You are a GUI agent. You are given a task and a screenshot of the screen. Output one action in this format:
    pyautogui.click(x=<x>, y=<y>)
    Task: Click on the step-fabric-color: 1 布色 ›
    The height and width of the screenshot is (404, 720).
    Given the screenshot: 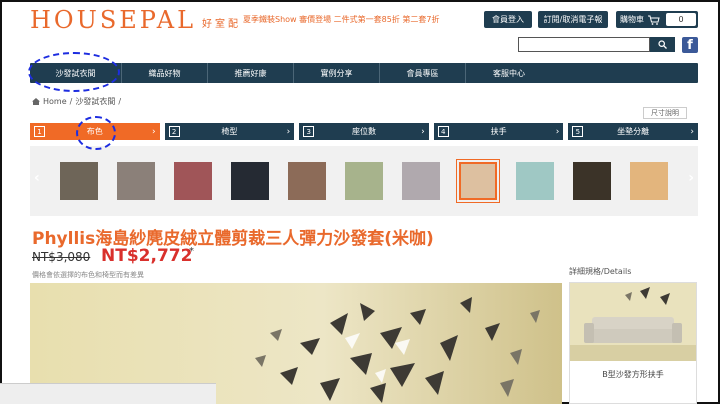 What is the action you would take?
    pyautogui.click(x=95, y=131)
    